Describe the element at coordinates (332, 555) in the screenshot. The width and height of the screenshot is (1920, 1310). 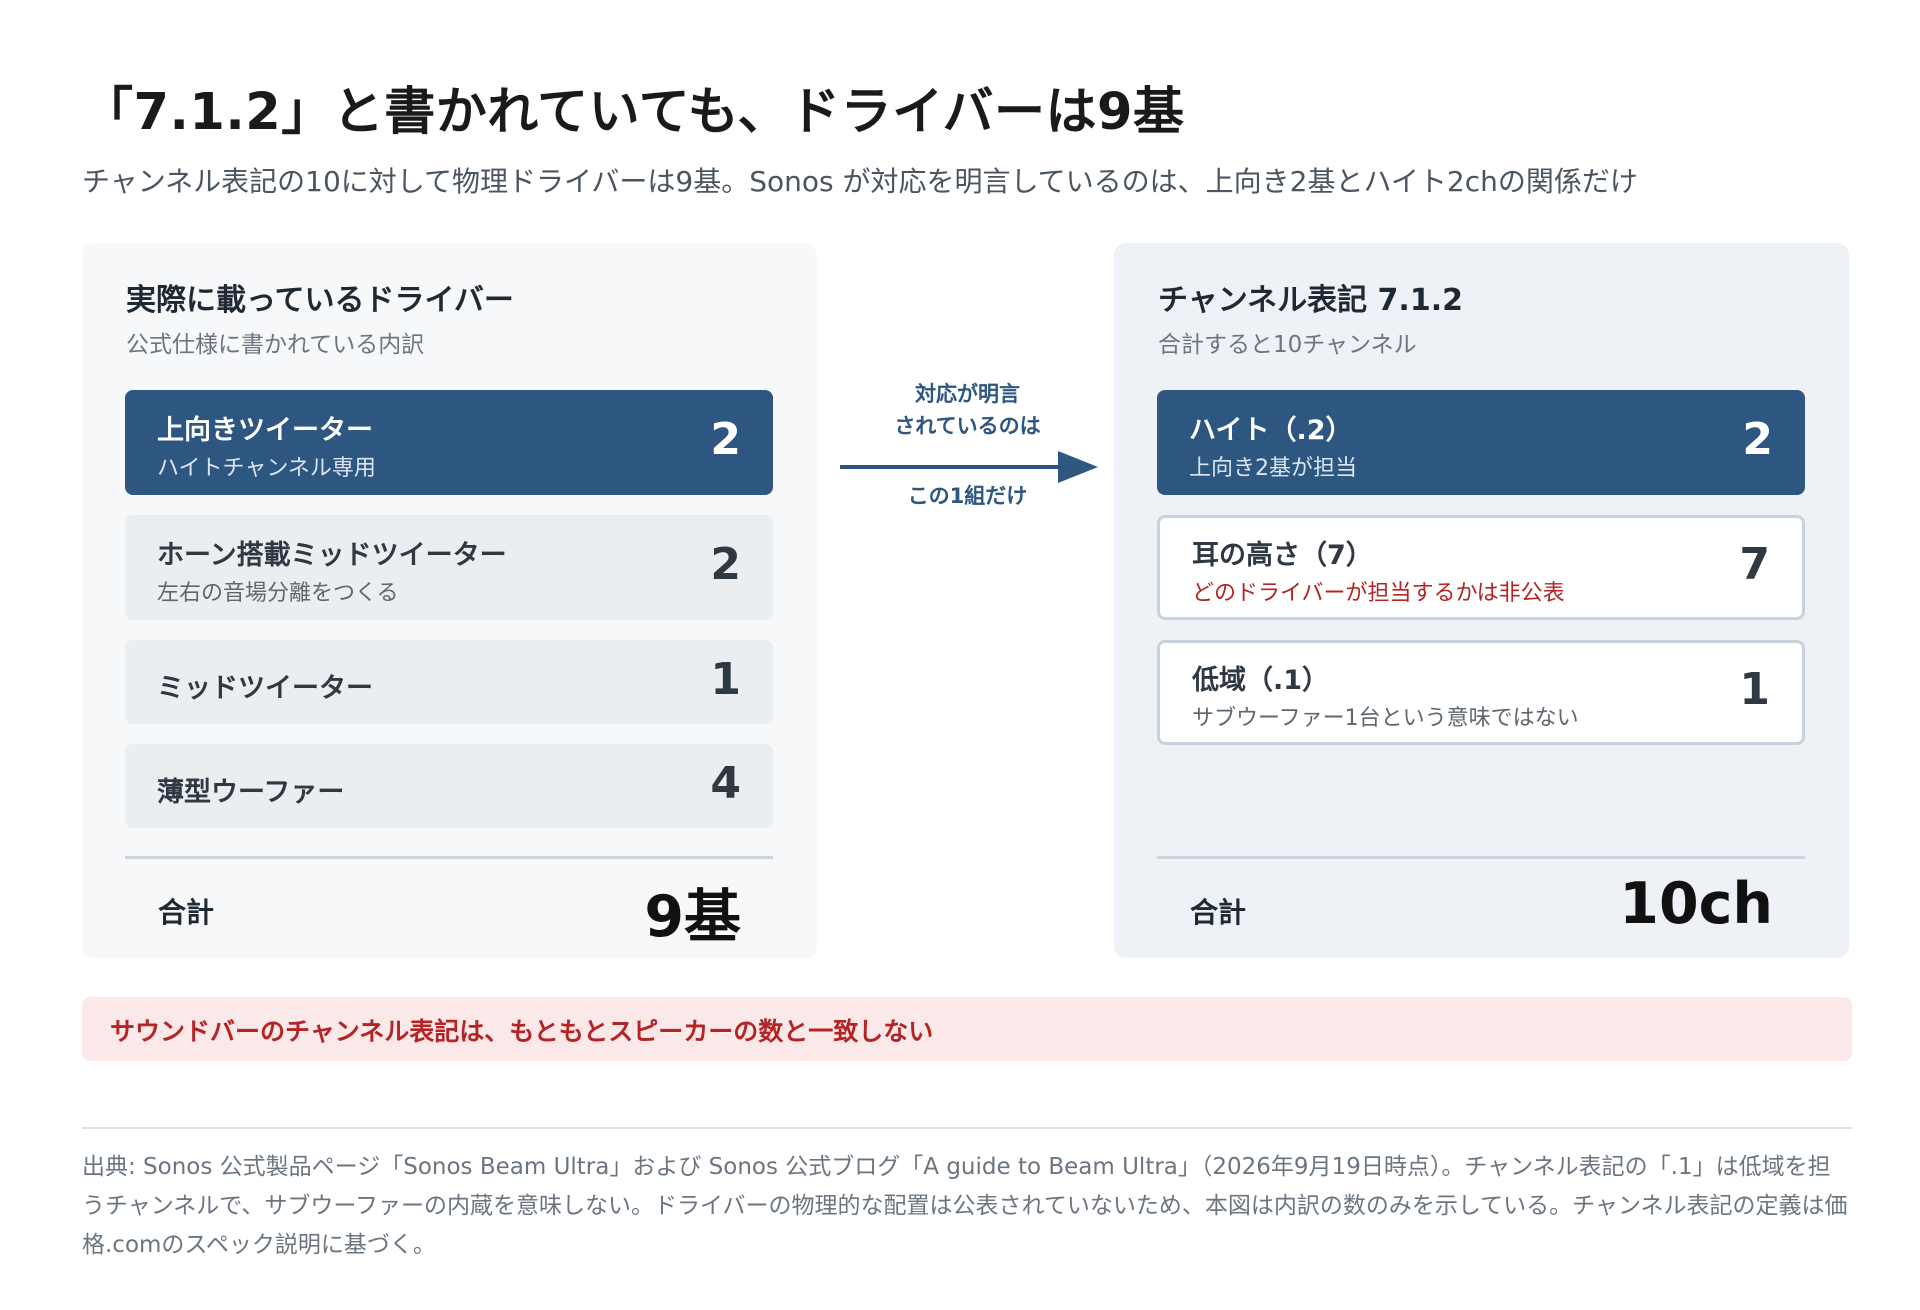
I see `driver-row-label: ホーン搭載ミッドツイーター` at that location.